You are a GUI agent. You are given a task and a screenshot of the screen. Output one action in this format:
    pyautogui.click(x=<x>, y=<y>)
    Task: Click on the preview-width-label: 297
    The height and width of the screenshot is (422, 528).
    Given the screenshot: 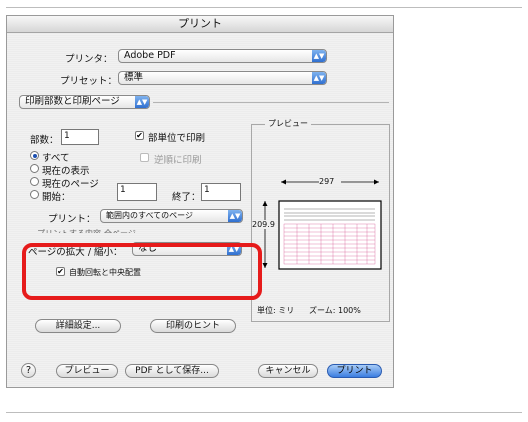 What is the action you would take?
    pyautogui.click(x=327, y=181)
    